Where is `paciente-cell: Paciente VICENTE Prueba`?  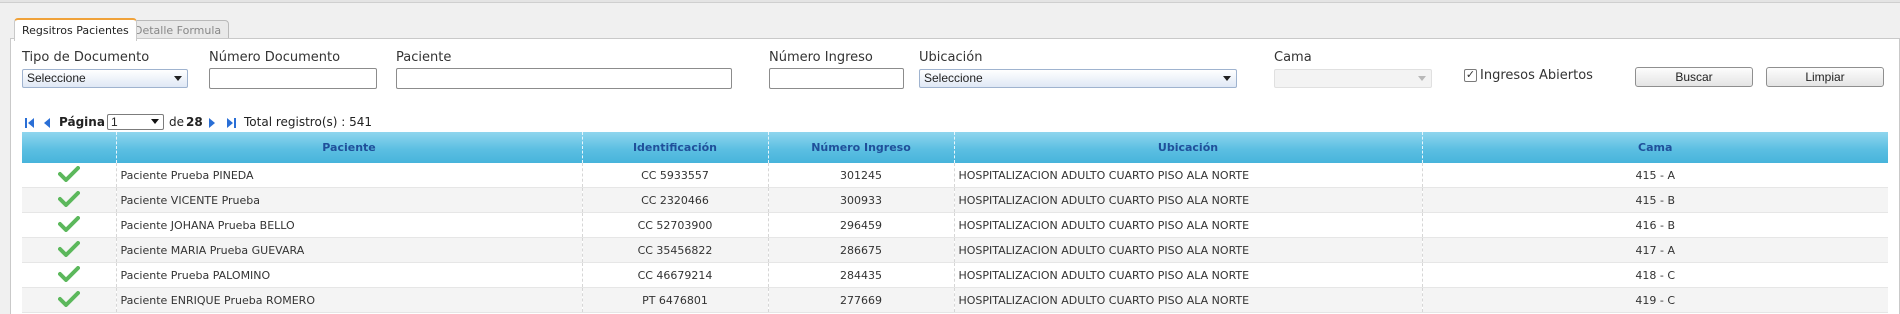 paciente-cell: Paciente VICENTE Prueba is located at coordinates (348, 200).